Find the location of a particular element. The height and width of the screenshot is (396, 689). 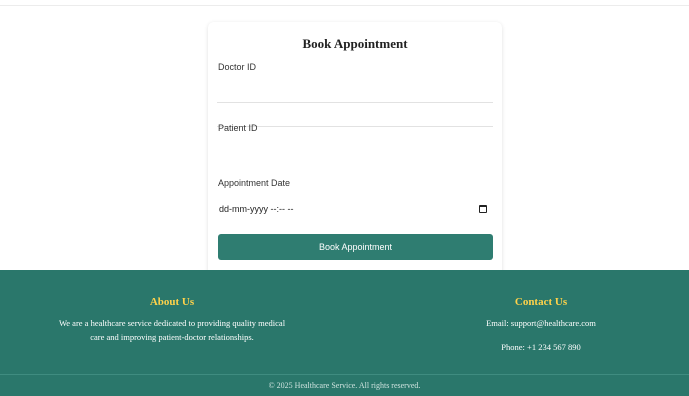

doctor-id-input is located at coordinates (355, 83).